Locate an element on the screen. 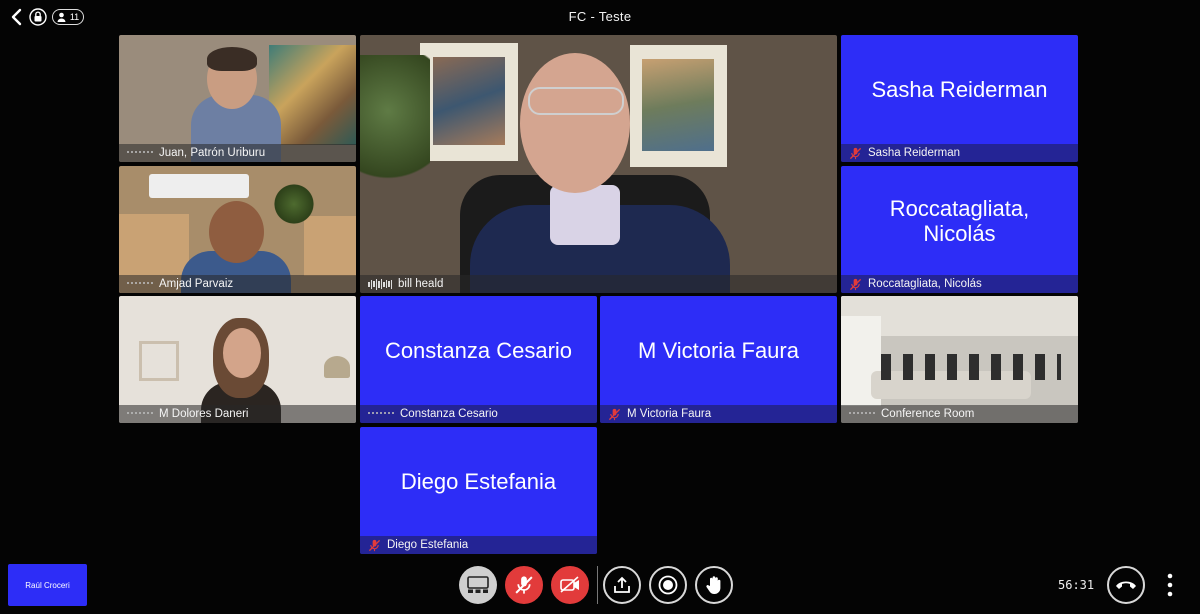 The width and height of the screenshot is (1200, 614). participant-name: Conference Room is located at coordinates (928, 414).